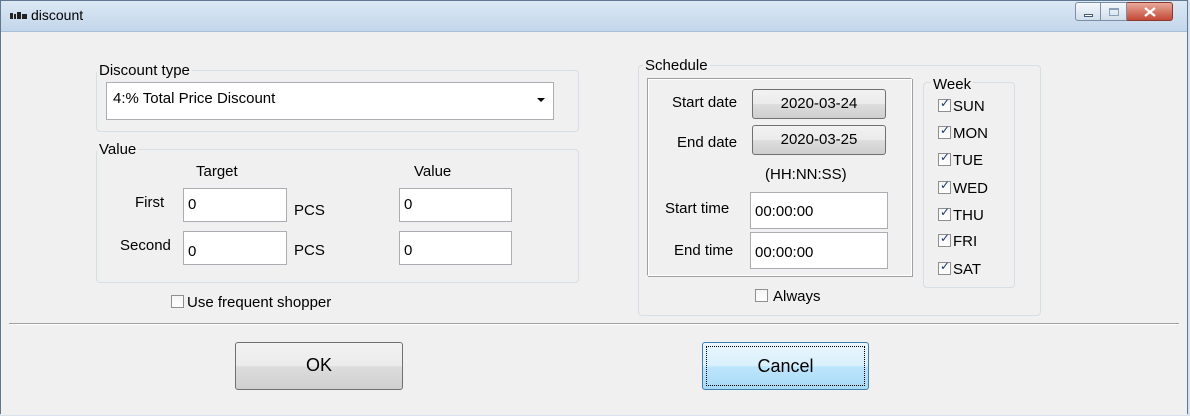 Image resolution: width=1190 pixels, height=416 pixels. Describe the element at coordinates (676, 65) in the screenshot. I see `schedule-legend: Schedule` at that location.